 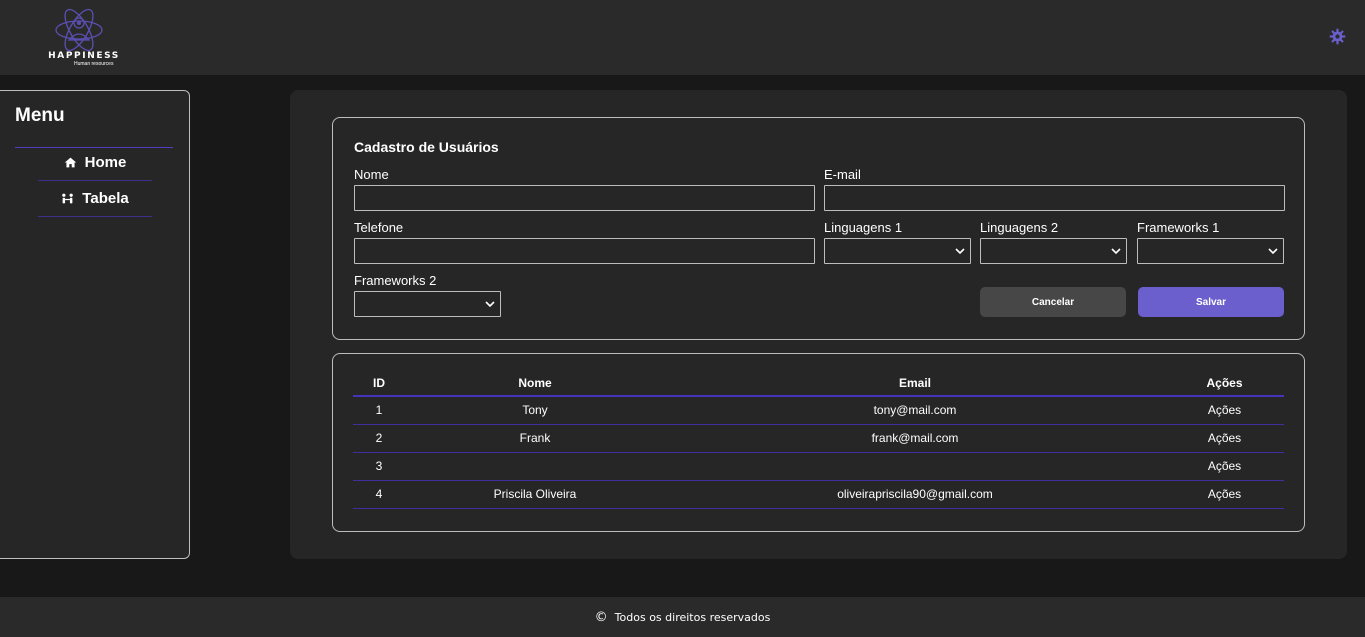 I want to click on table-row: 3 Ações, so click(x=818, y=466).